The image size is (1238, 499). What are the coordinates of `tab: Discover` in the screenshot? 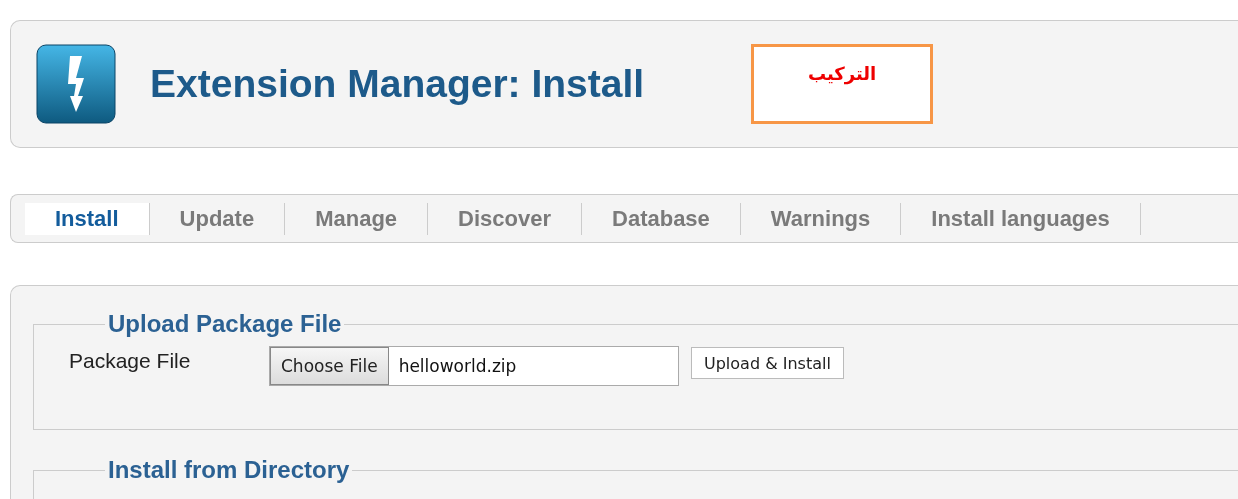 It's located at (505, 218).